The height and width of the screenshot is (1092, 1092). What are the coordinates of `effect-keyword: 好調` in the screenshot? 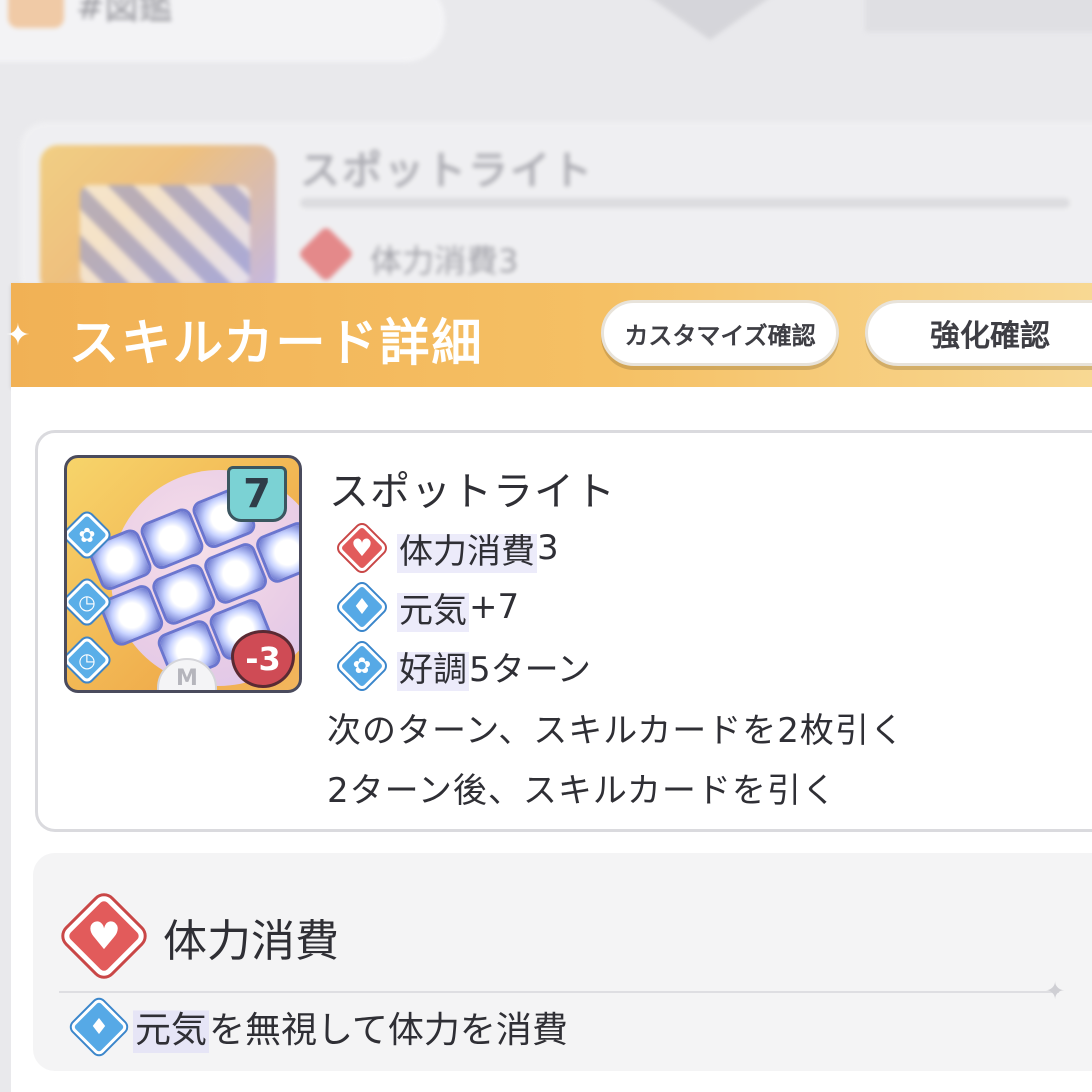 It's located at (433, 666).